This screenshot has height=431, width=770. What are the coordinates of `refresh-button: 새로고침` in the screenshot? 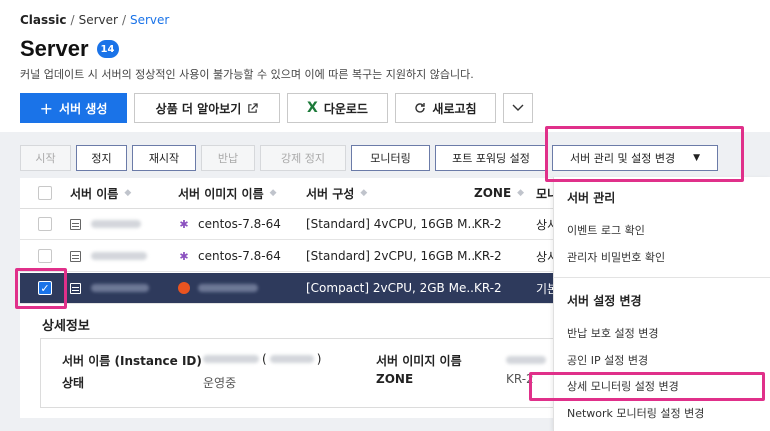 It's located at (445, 108).